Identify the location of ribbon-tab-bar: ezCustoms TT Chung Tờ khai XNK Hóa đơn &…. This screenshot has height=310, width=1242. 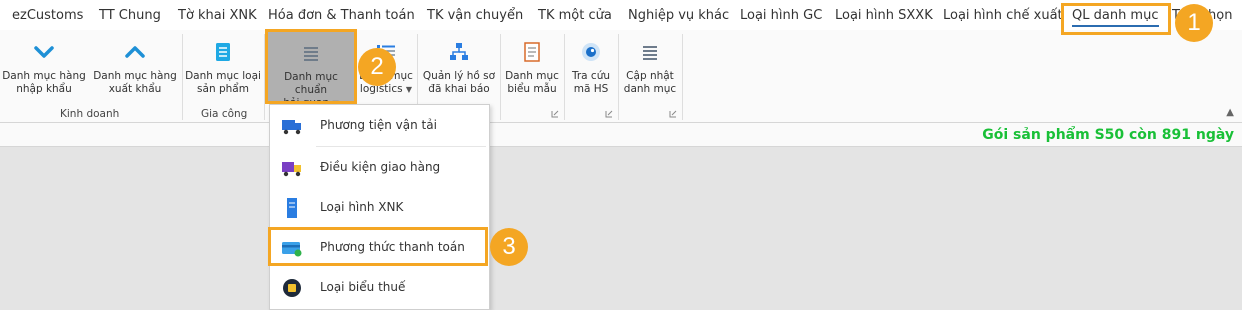
(621, 15).